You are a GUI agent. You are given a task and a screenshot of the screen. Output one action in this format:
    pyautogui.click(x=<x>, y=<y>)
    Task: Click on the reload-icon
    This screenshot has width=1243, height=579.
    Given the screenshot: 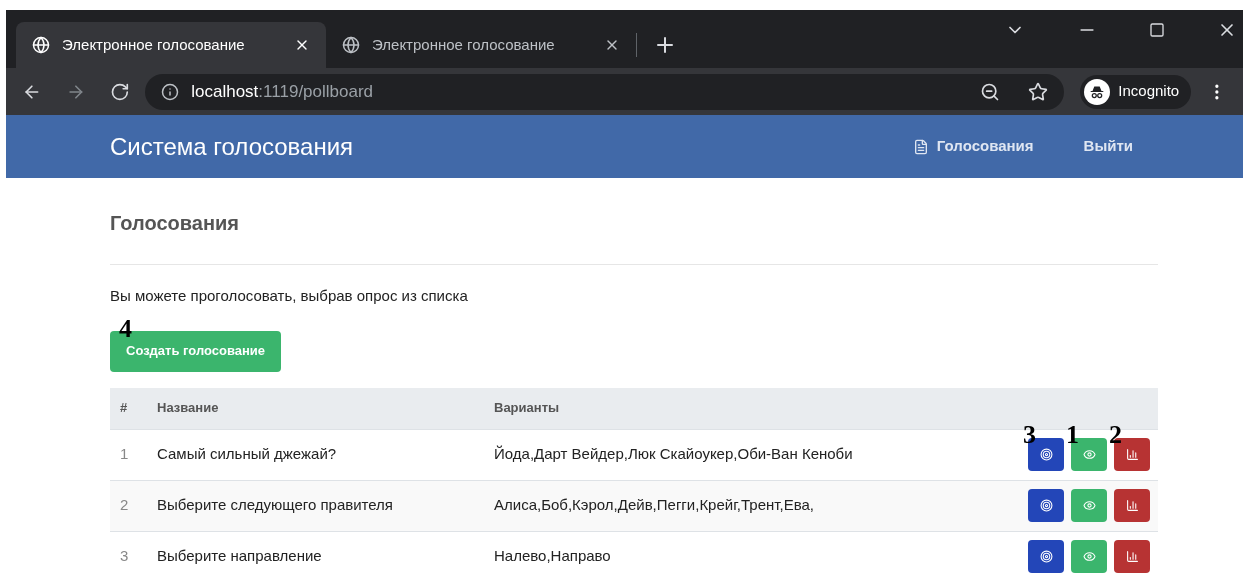 What is the action you would take?
    pyautogui.click(x=119, y=91)
    